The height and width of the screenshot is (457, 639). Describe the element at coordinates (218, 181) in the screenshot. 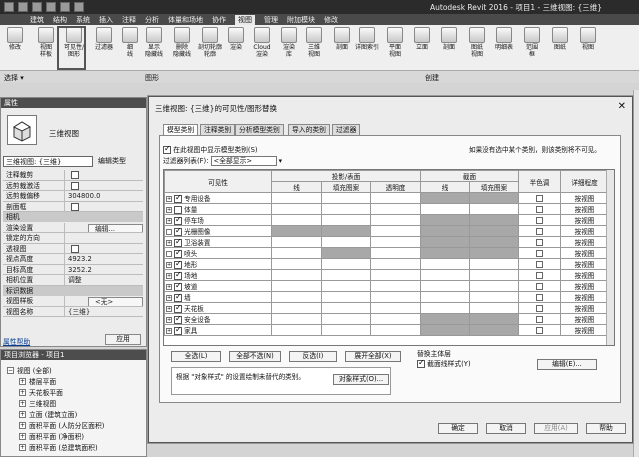

I see `col-visibility: 可见性` at that location.